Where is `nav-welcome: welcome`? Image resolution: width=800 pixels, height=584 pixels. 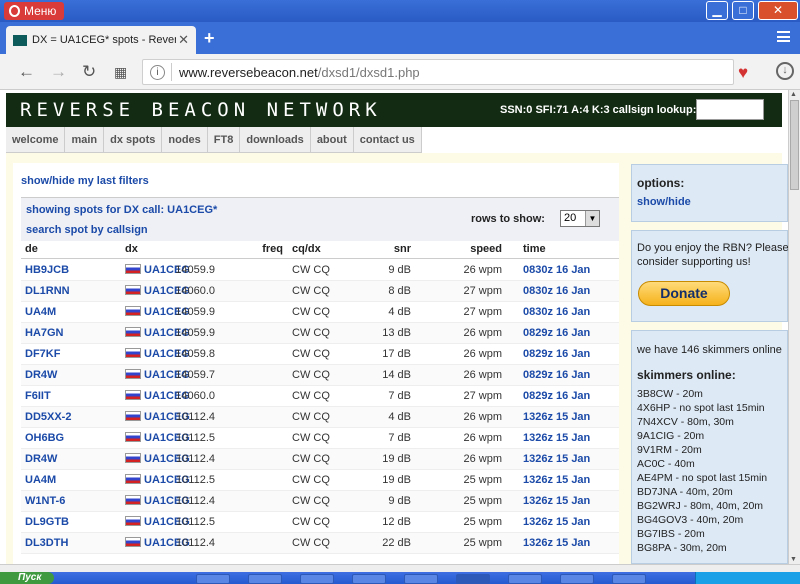
nav-welcome: welcome is located at coordinates (36, 140).